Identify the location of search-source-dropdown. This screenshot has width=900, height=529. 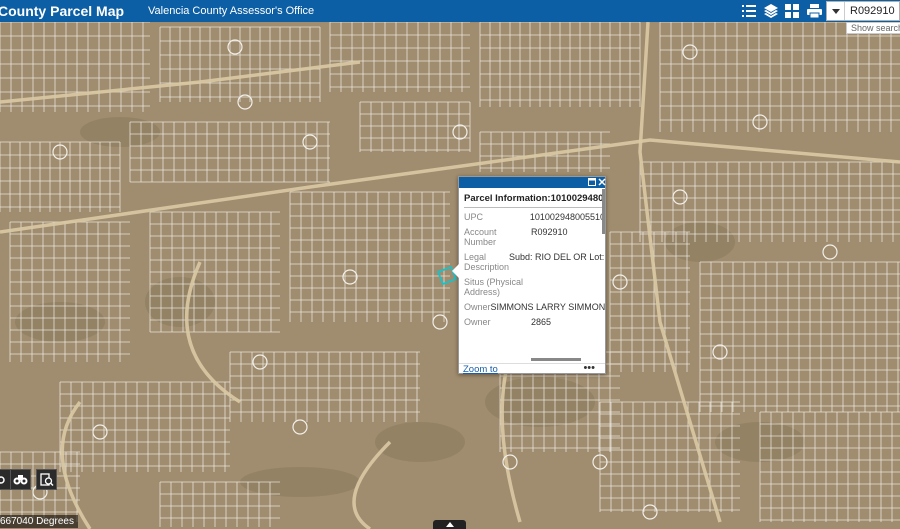
(836, 11).